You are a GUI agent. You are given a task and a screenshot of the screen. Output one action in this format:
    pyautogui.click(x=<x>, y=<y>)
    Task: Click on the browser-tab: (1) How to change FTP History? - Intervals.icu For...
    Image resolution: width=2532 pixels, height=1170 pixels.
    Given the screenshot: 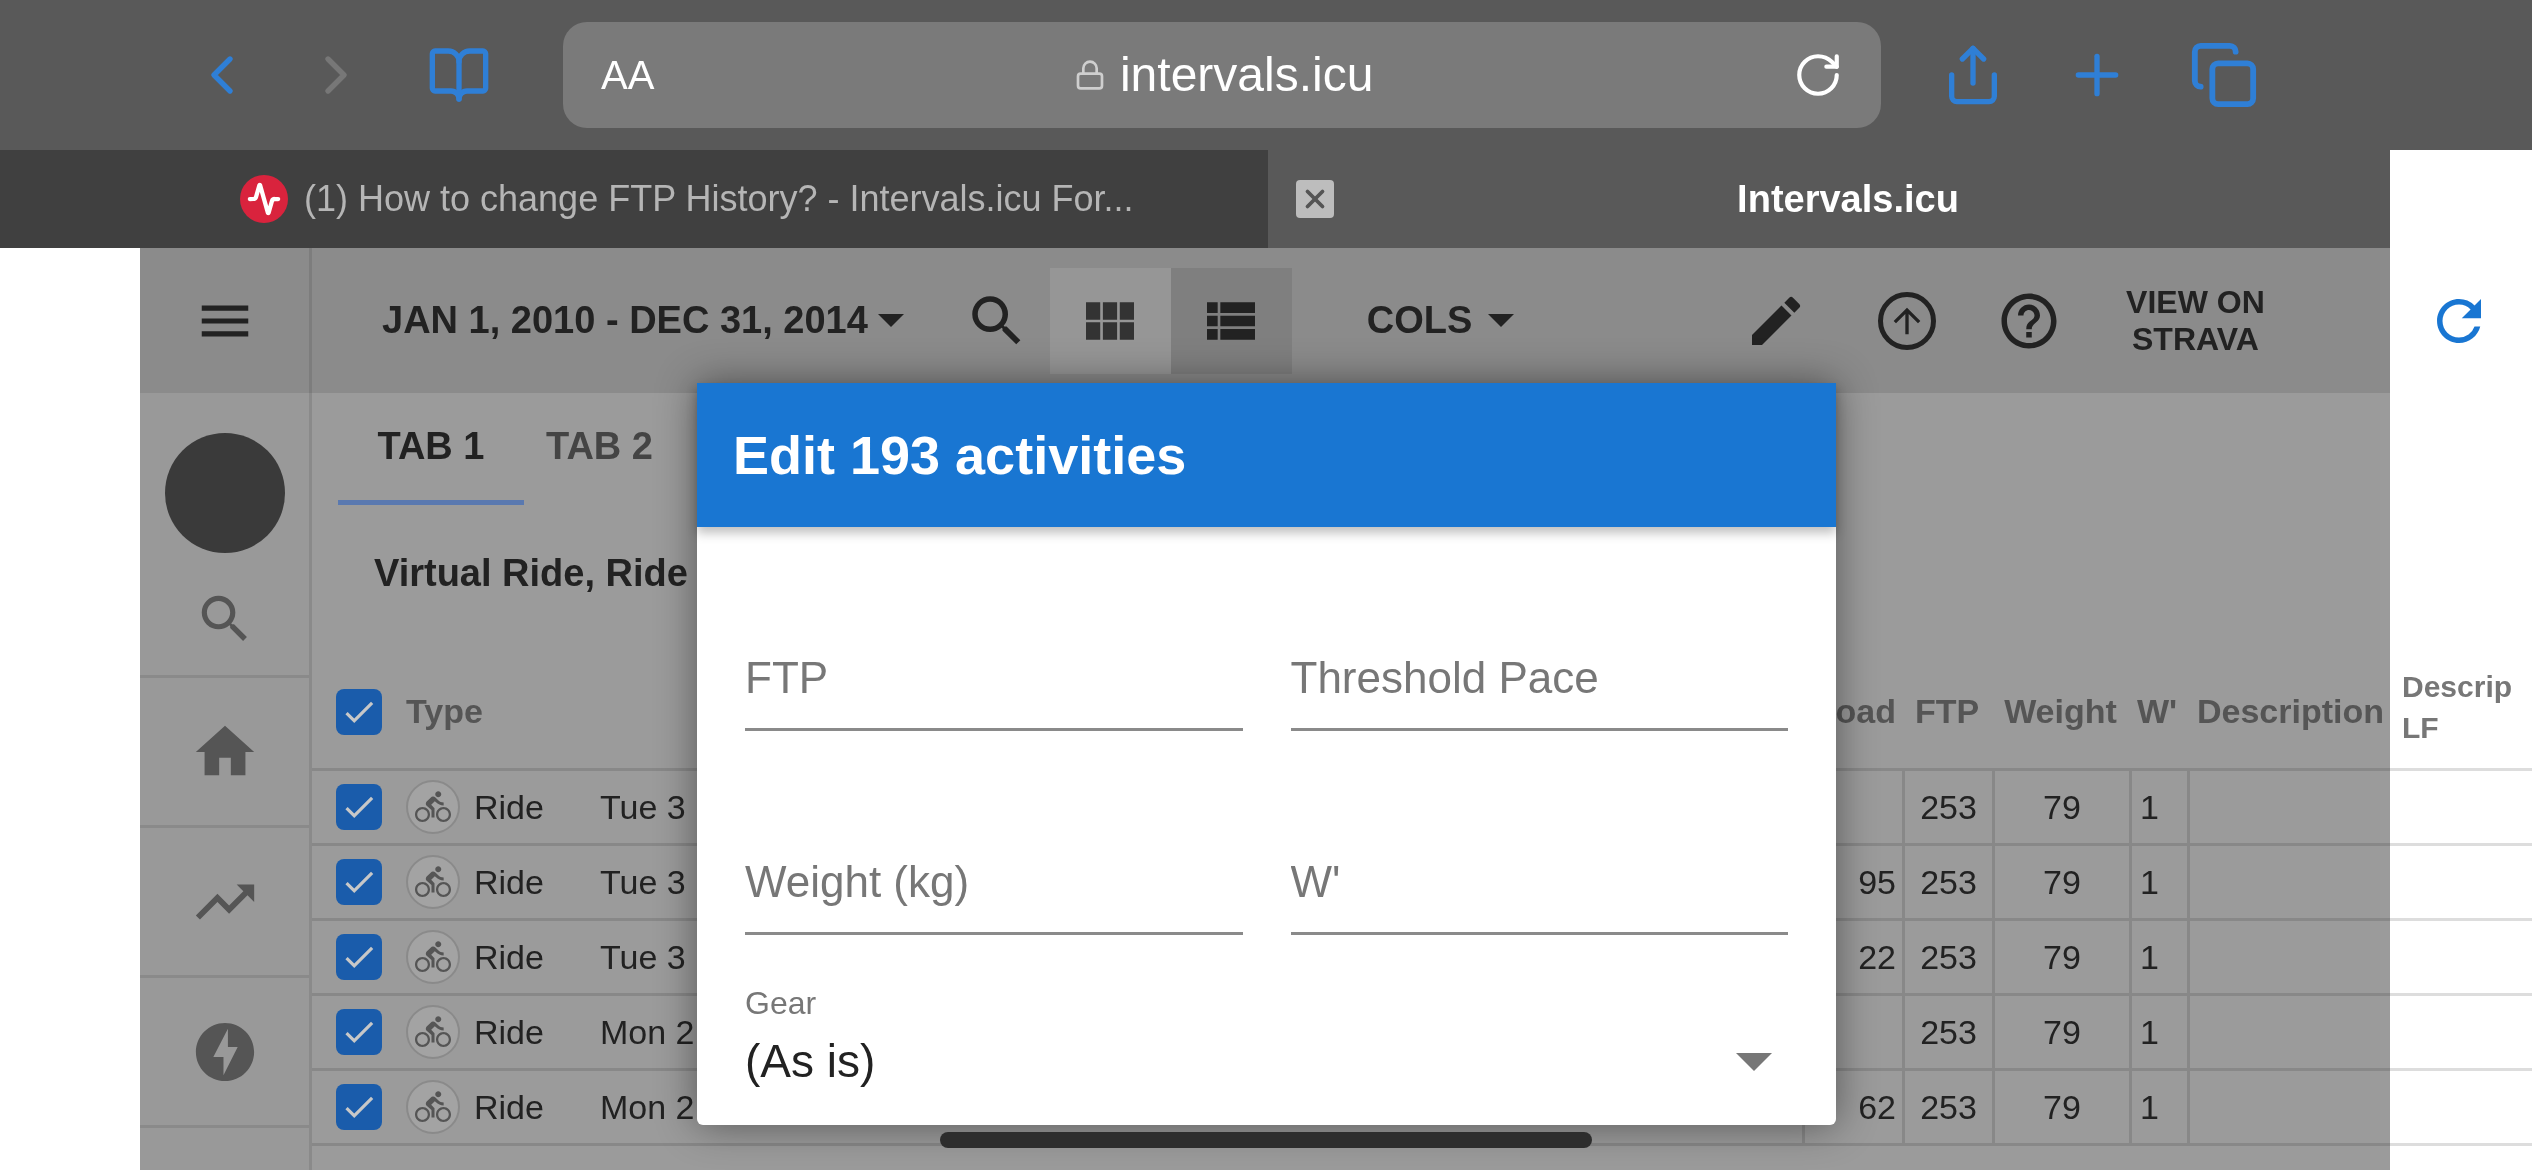 What is the action you would take?
    pyautogui.click(x=634, y=199)
    